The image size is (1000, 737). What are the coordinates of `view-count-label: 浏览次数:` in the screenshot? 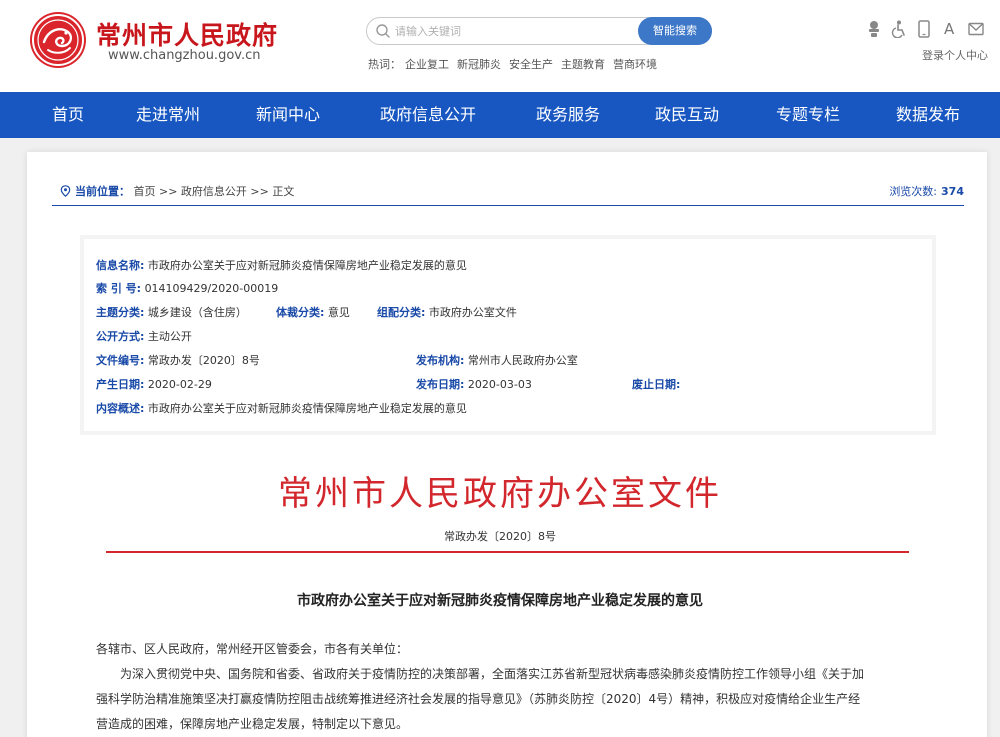 It's located at (913, 191).